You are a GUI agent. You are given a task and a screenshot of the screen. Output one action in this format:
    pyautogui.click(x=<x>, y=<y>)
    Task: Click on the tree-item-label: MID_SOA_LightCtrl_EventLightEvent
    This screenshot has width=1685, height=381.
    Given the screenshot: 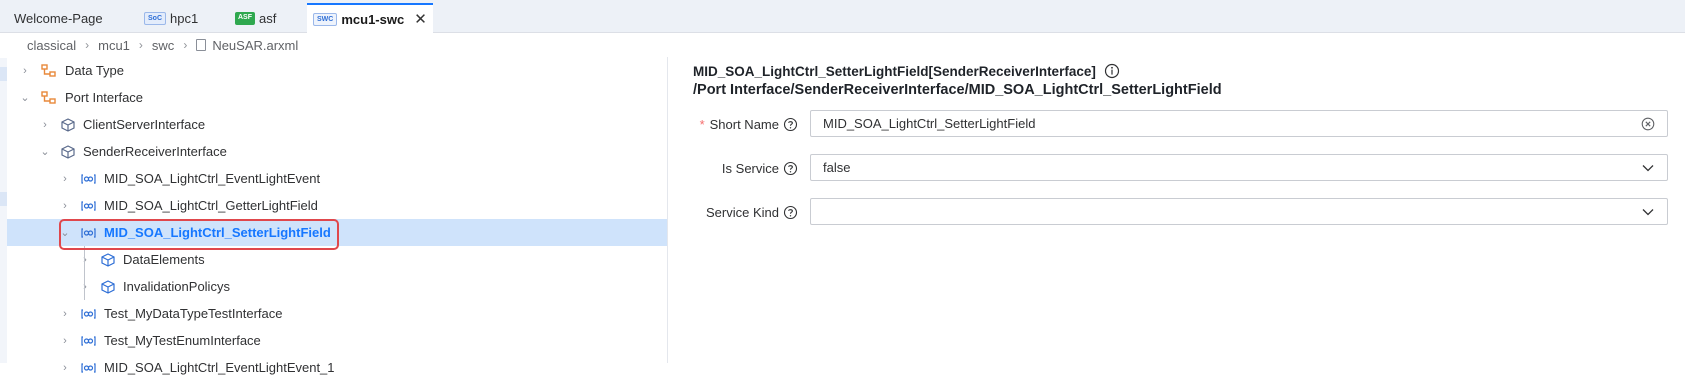 What is the action you would take?
    pyautogui.click(x=212, y=178)
    